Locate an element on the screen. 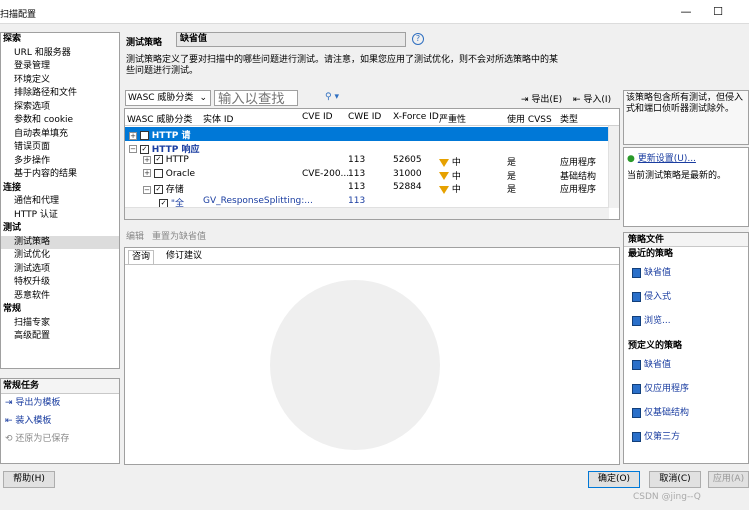  tree-node: − ✓ HTTP 响应 is located at coordinates (164, 148).